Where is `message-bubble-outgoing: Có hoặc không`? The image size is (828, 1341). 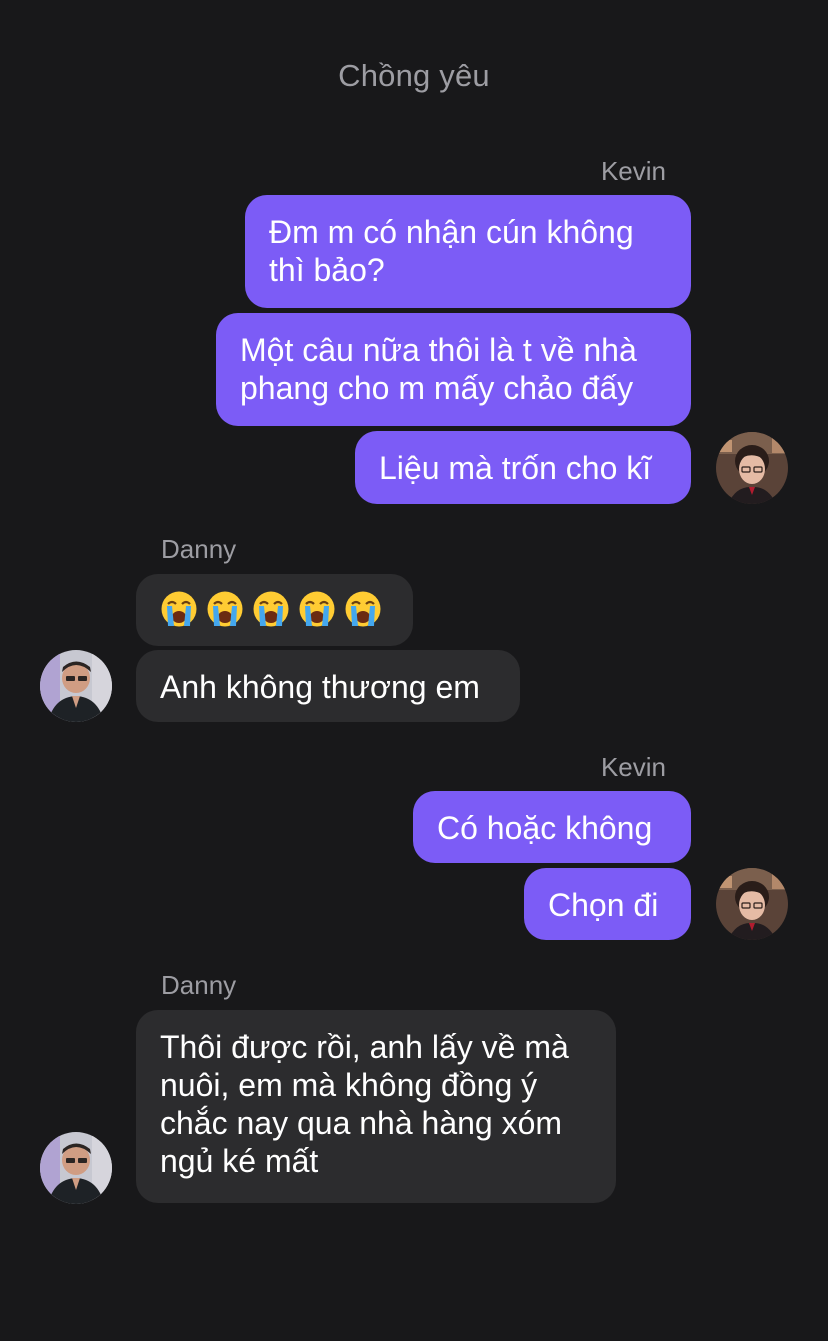
message-bubble-outgoing: Có hoặc không is located at coordinates (552, 827).